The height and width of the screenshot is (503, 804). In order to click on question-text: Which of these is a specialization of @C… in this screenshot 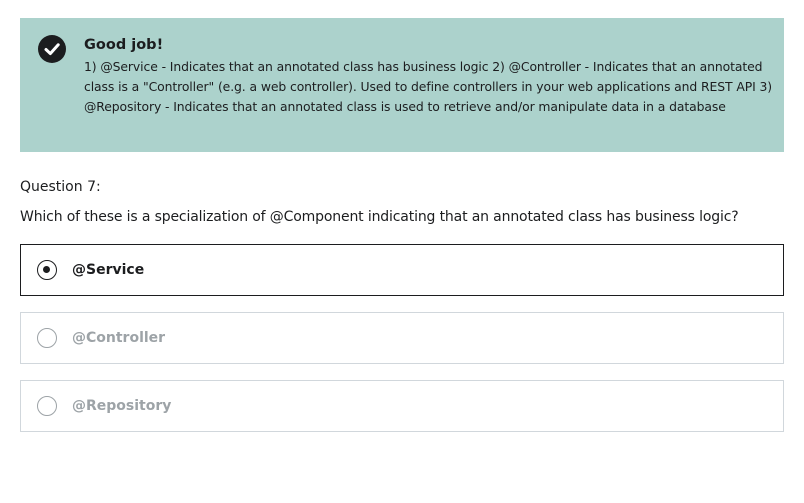, I will do `click(379, 217)`.